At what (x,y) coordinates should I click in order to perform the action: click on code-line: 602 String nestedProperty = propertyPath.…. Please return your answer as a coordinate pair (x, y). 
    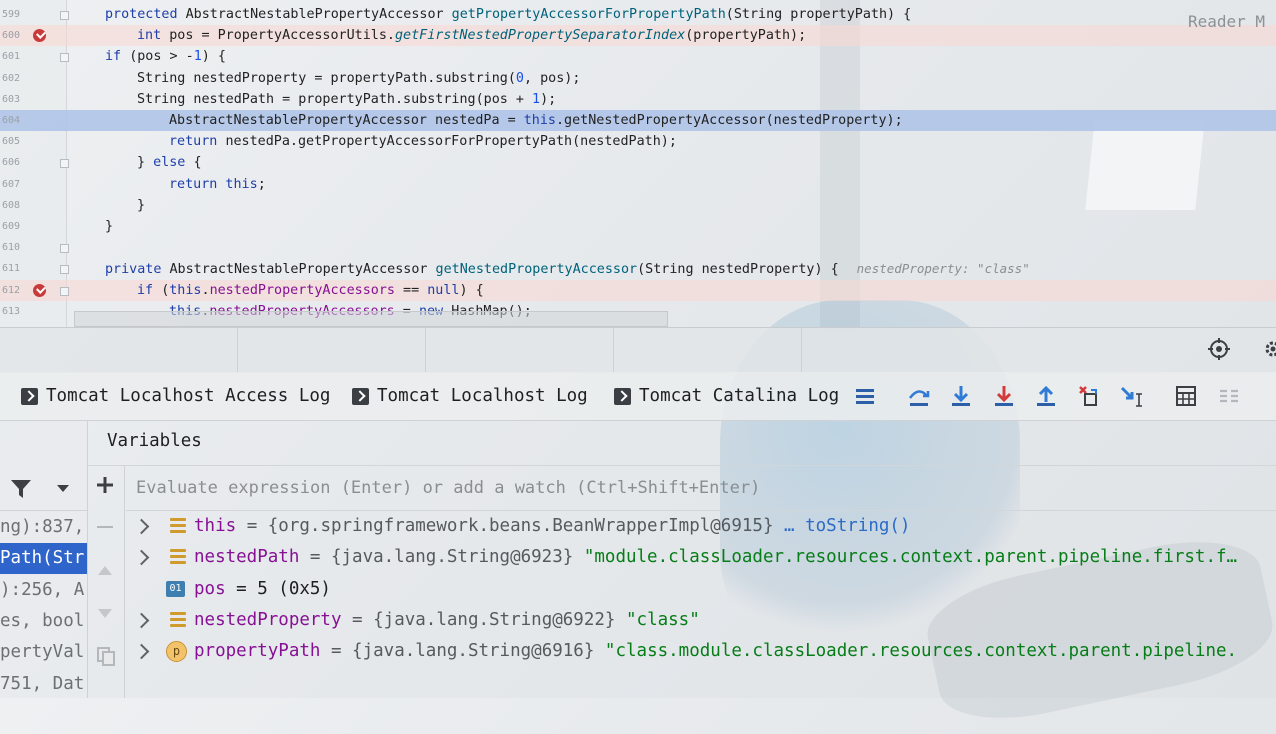
    Looking at the image, I should click on (638, 78).